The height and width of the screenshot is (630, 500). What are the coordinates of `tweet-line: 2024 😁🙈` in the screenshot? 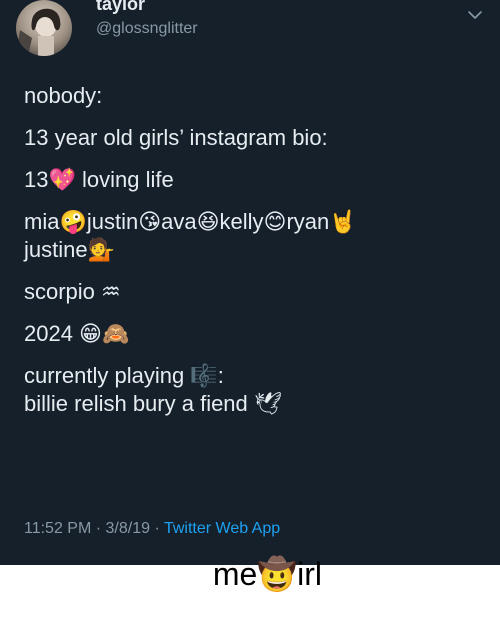 It's located at (77, 333).